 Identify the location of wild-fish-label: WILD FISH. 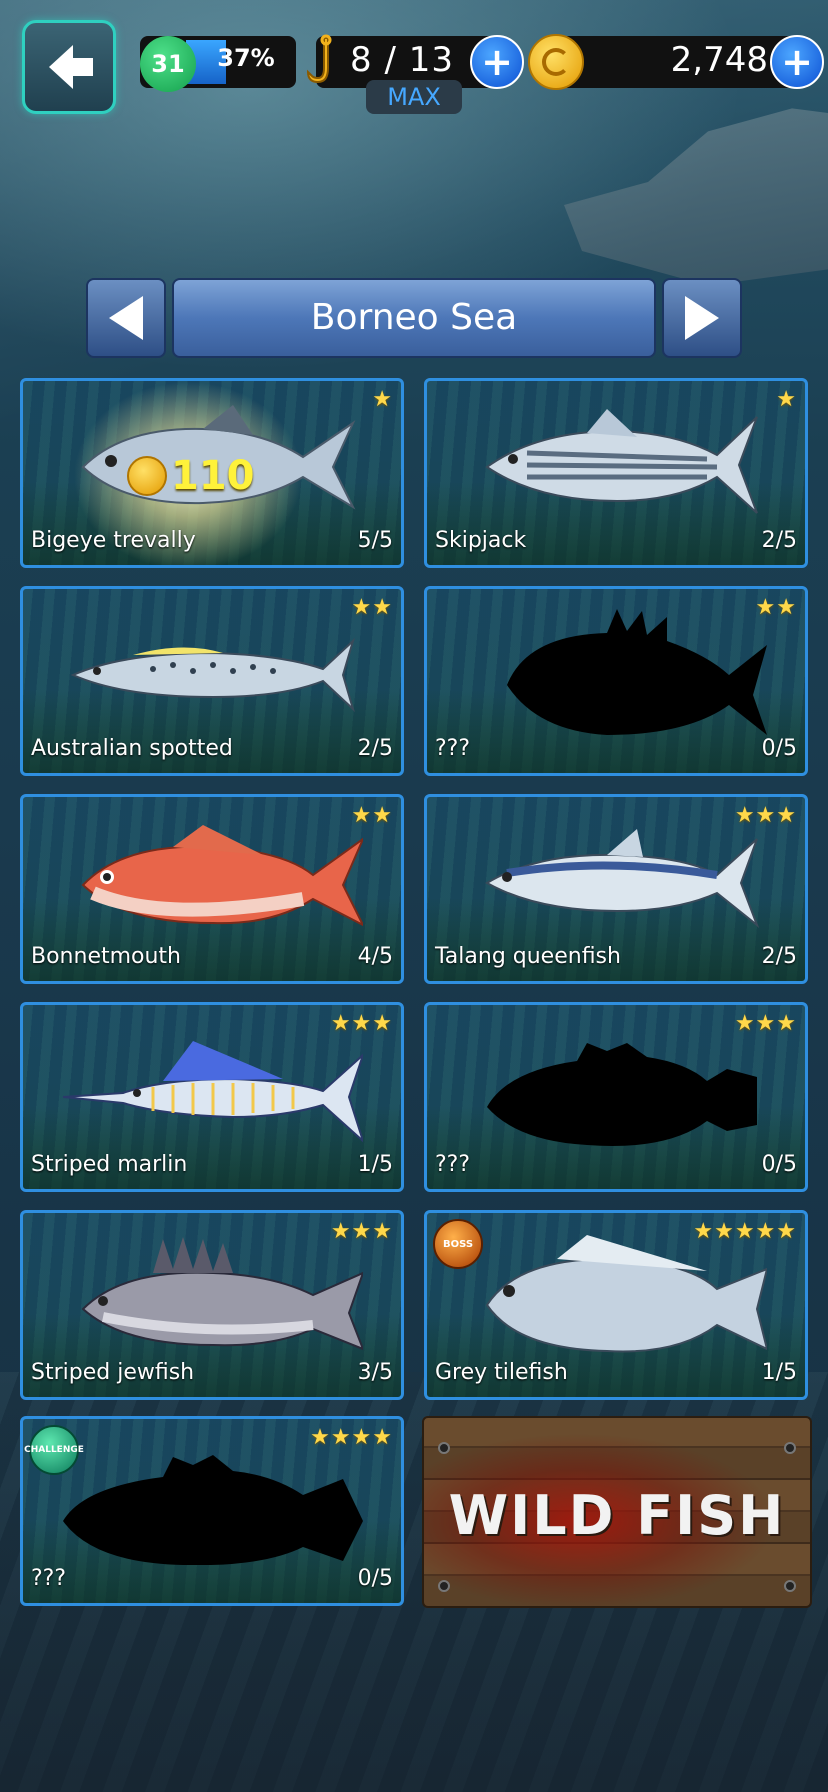
(617, 1515).